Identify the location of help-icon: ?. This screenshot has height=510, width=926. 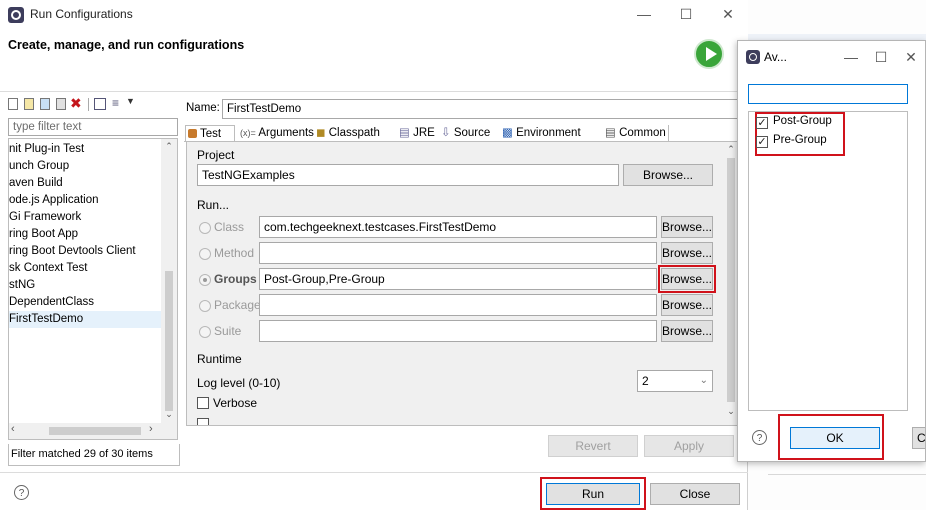
(21, 492).